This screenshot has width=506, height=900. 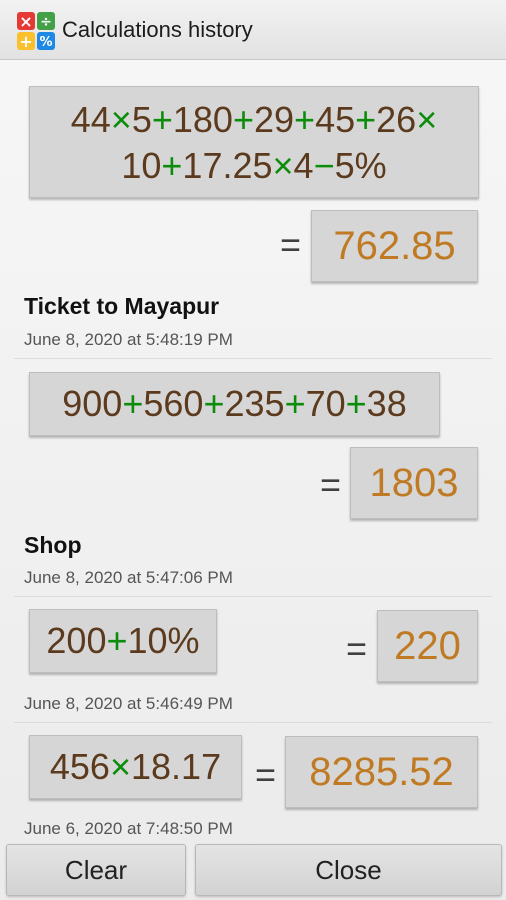 I want to click on entry-title: Ticket to Mayapur, so click(x=122, y=306).